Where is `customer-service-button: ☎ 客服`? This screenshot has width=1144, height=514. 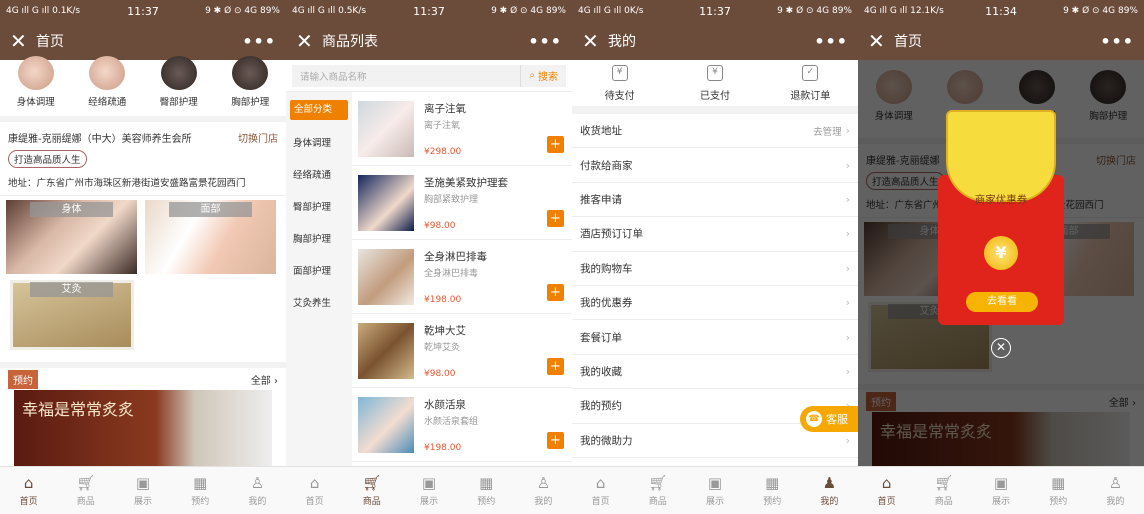 customer-service-button: ☎ 客服 is located at coordinates (829, 419).